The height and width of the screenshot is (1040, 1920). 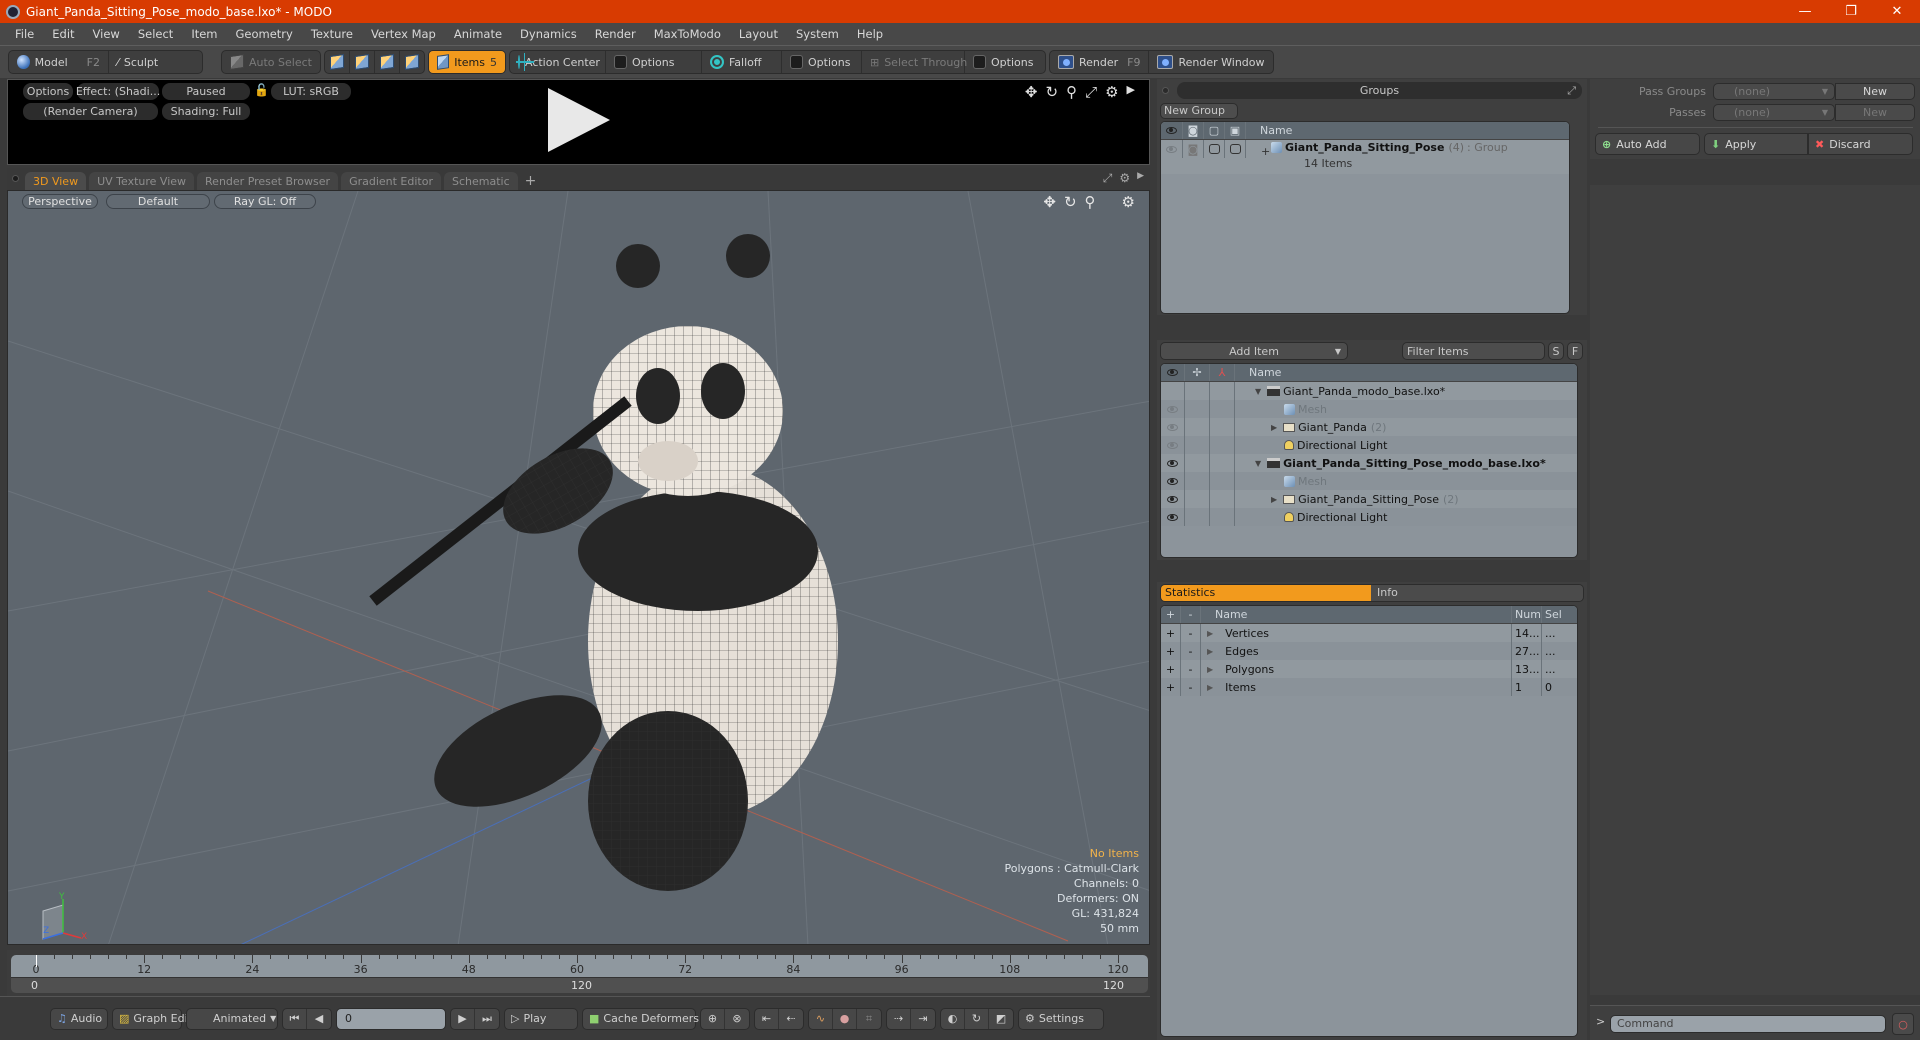 I want to click on item-list-row: ▶ Giant_Panda (2), so click(x=1369, y=427).